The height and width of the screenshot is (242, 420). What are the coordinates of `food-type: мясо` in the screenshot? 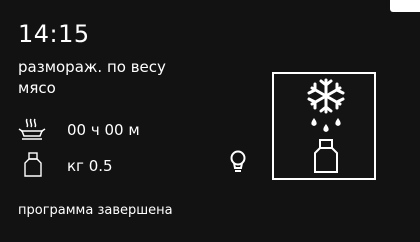 It's located at (37, 88).